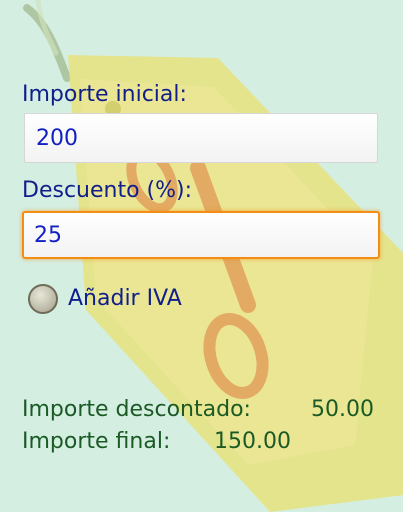 The width and height of the screenshot is (403, 512). I want to click on add-vat-radio, so click(43, 299).